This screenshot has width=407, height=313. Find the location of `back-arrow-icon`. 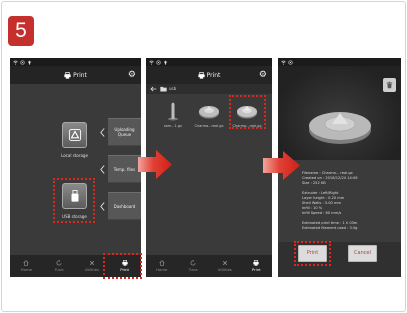

back-arrow-icon is located at coordinates (153, 89).